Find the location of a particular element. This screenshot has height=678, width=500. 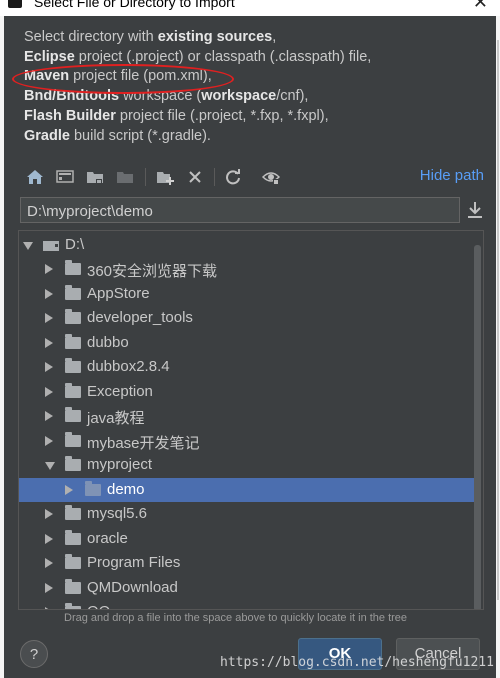

tree-row: QMDownload is located at coordinates (250, 588).